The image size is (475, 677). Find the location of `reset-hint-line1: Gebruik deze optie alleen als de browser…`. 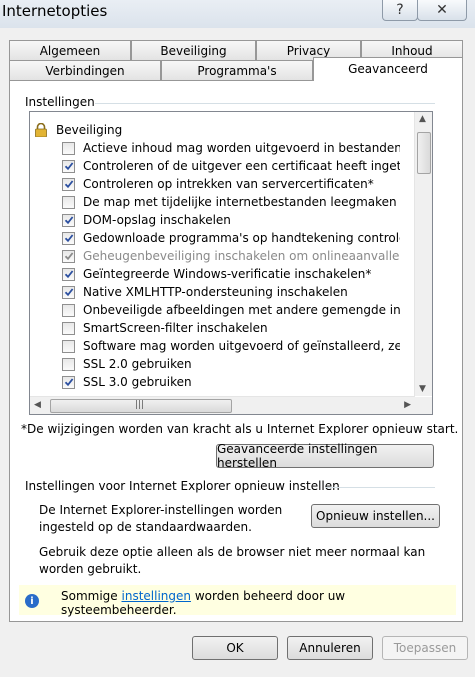

reset-hint-line1: Gebruik deze optie alleen als de browser… is located at coordinates (232, 552).